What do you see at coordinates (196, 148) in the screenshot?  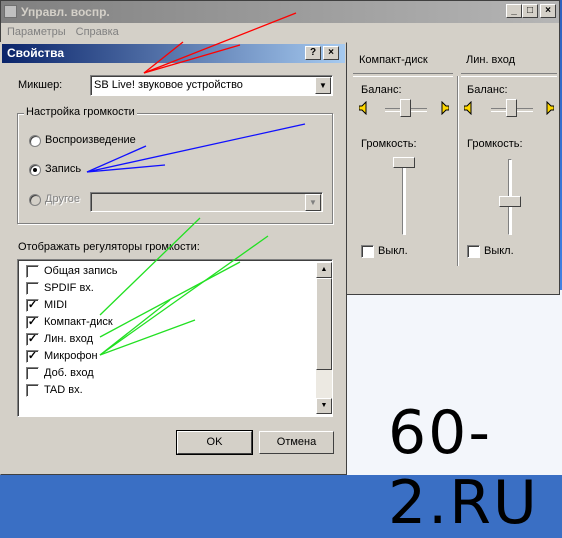 I see `blue-annotation-arrow` at bounding box center [196, 148].